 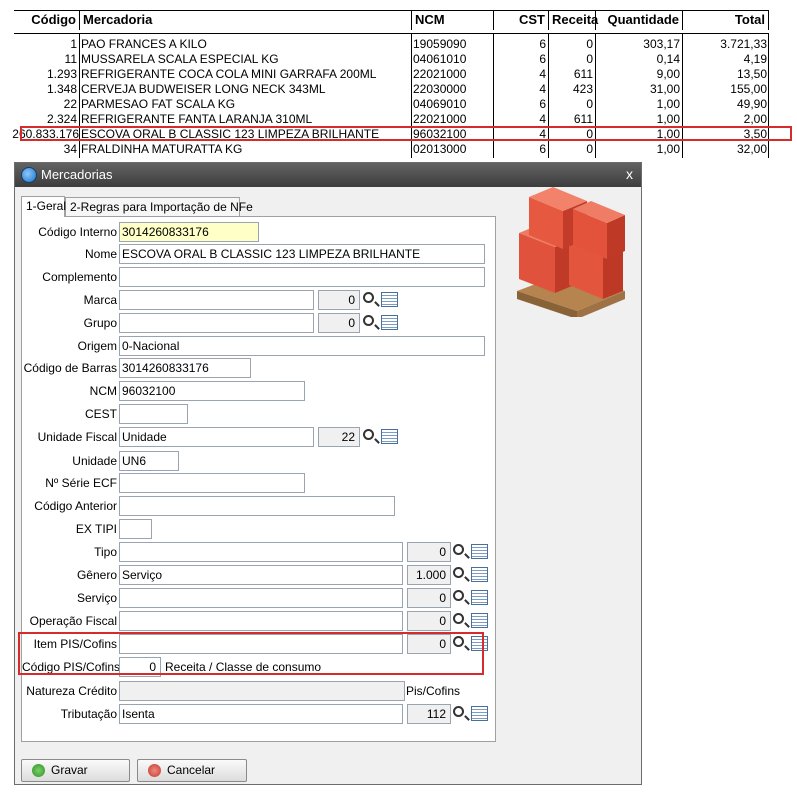 I want to click on unidade-fiscal-lookup-button, so click(x=381, y=437).